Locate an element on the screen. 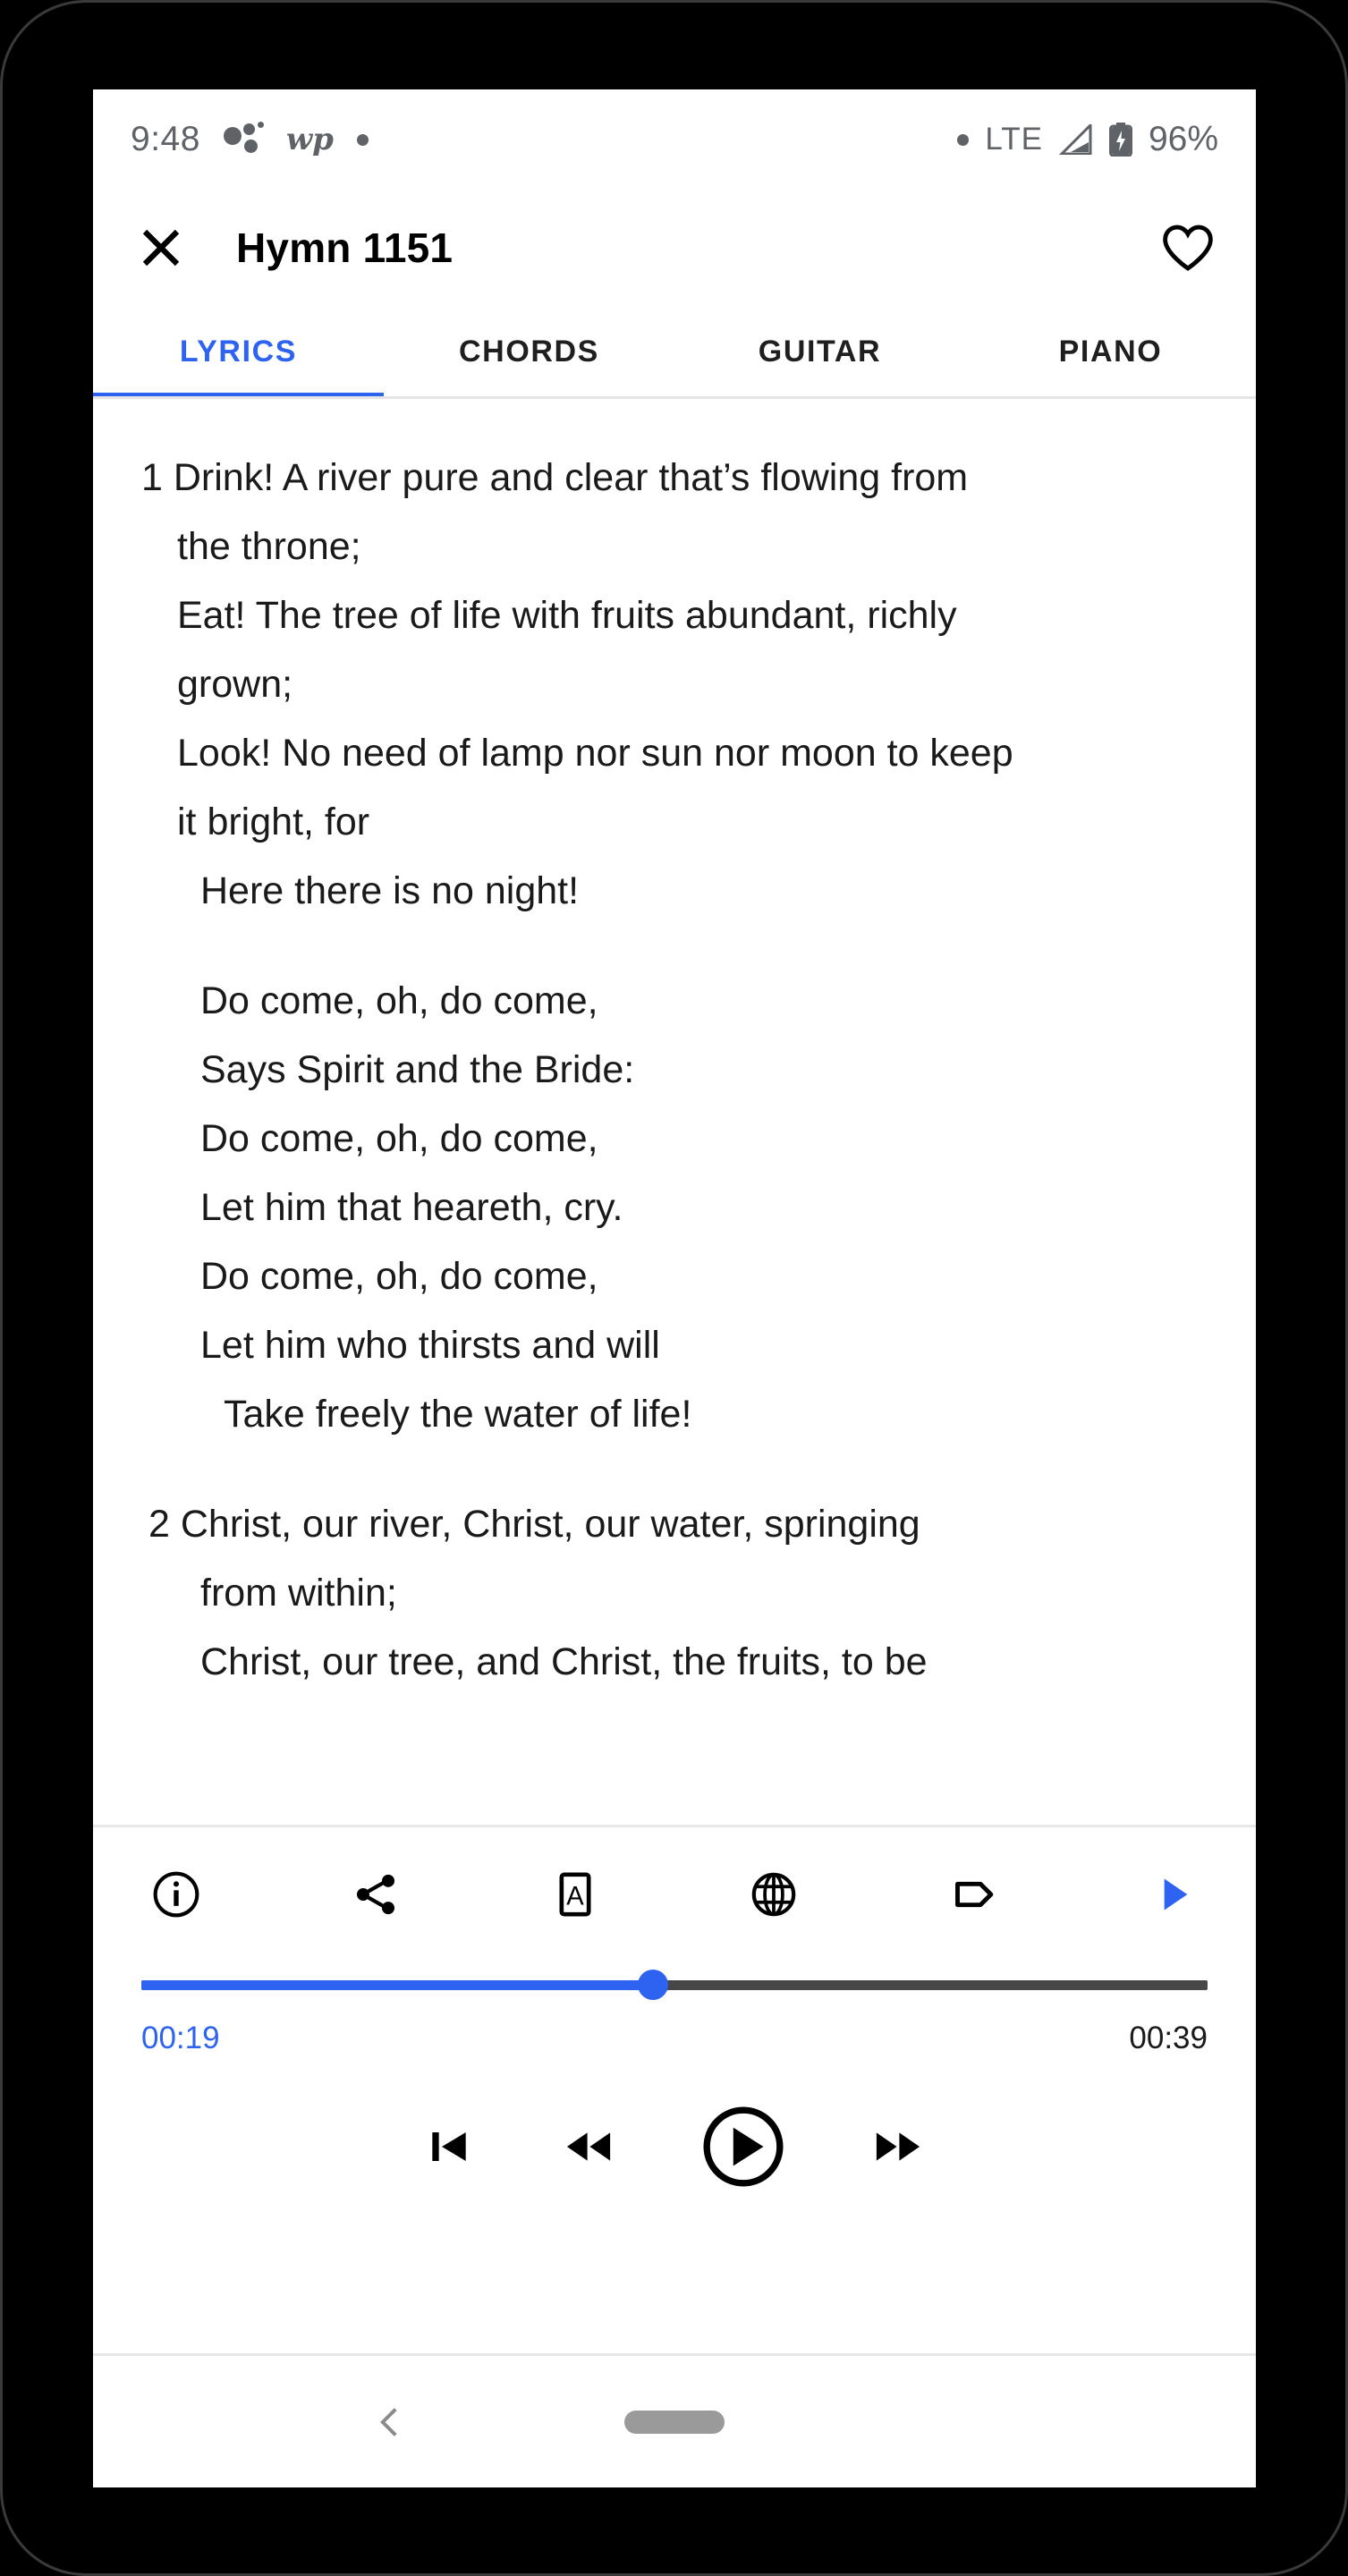 The image size is (1348, 2576). wp-washington-post-icon: wp is located at coordinates (309, 139).